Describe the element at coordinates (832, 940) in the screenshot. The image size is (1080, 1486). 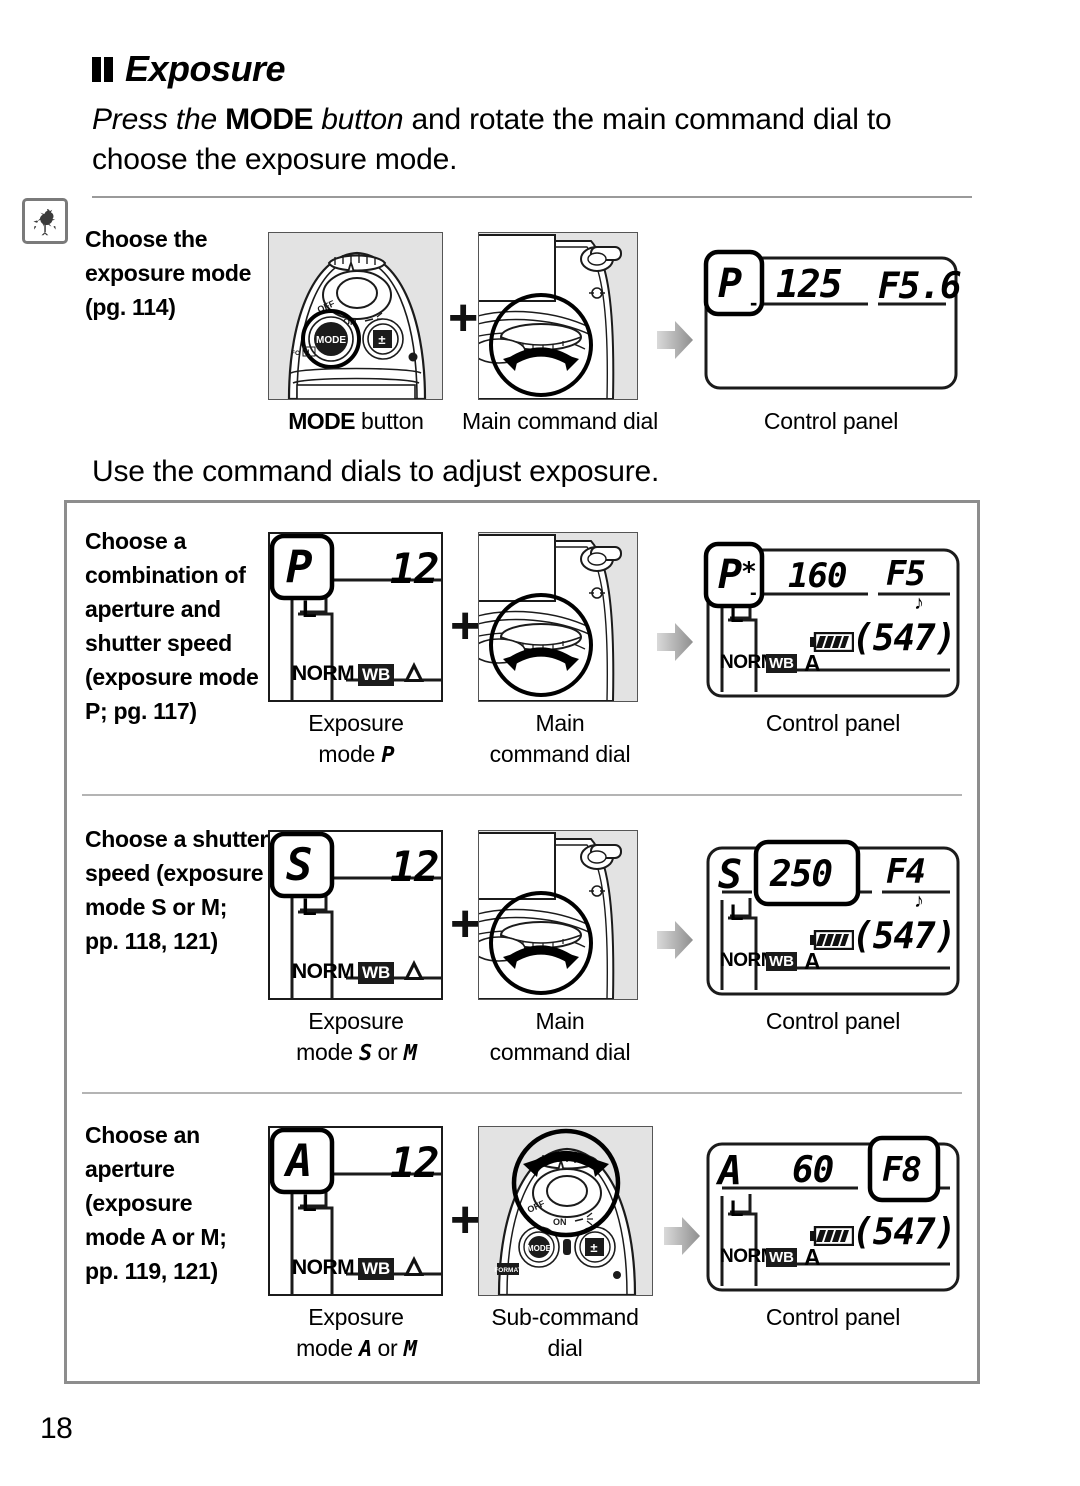
I see `lcd-battery-icon-row3` at that location.